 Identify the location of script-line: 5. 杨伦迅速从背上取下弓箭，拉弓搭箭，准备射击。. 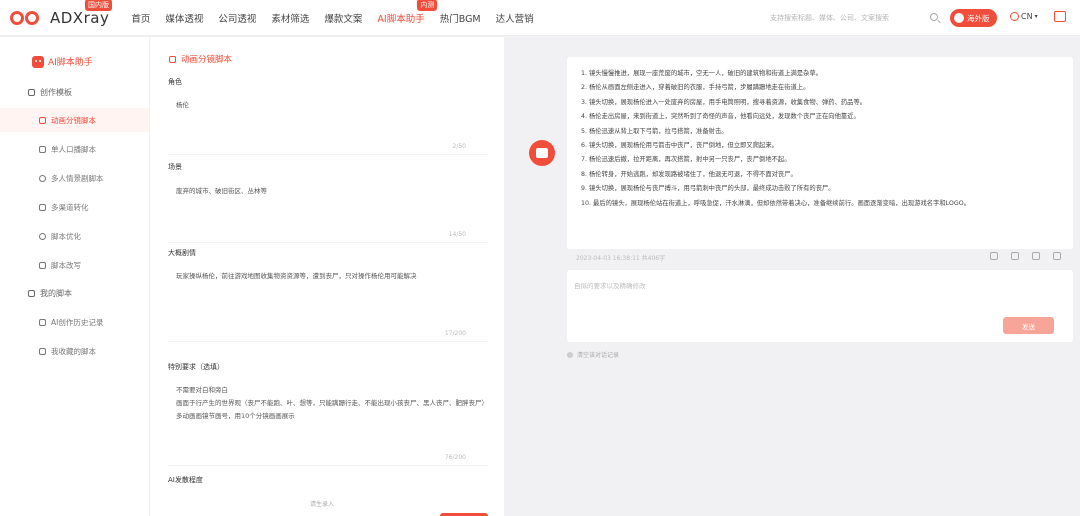
(654, 131).